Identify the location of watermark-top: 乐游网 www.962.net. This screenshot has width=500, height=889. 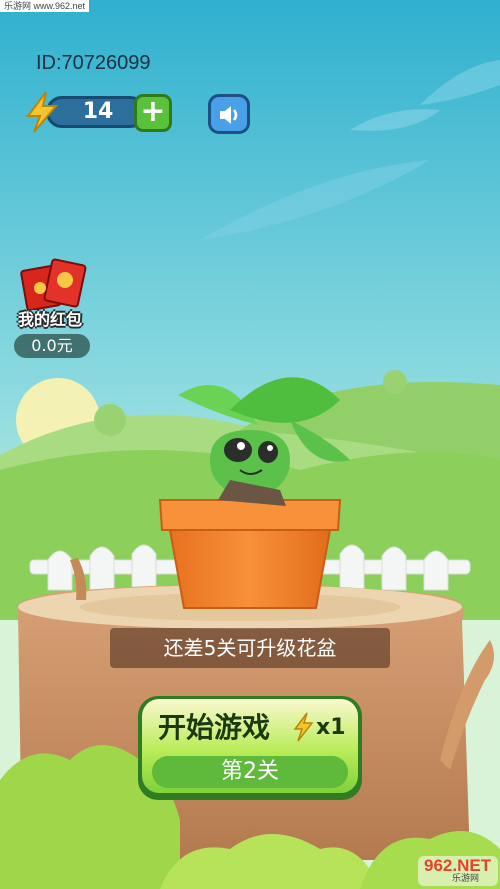
(45, 6).